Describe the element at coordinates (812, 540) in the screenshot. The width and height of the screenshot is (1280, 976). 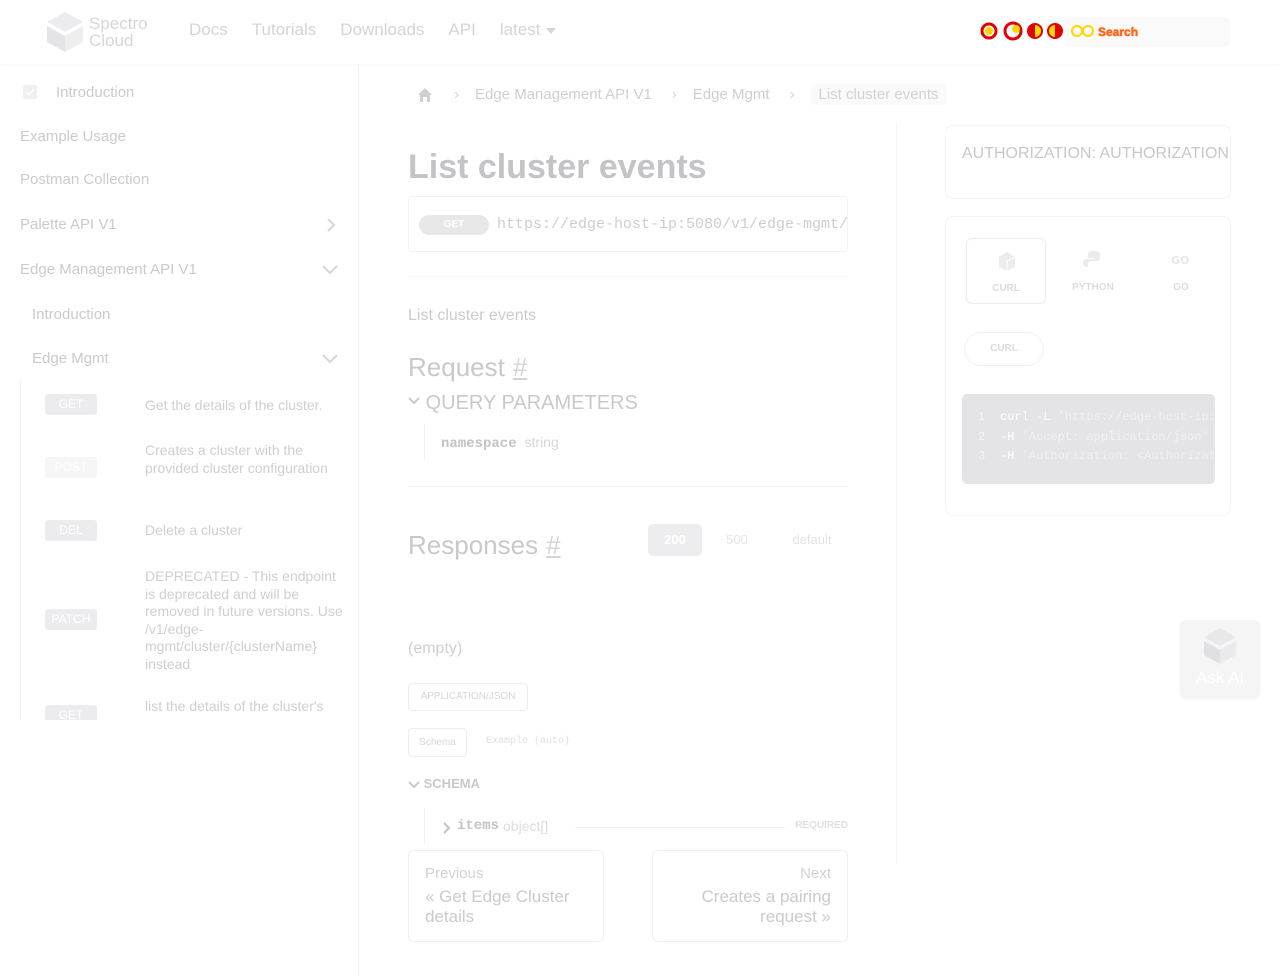
I see `tab-default: default` at that location.